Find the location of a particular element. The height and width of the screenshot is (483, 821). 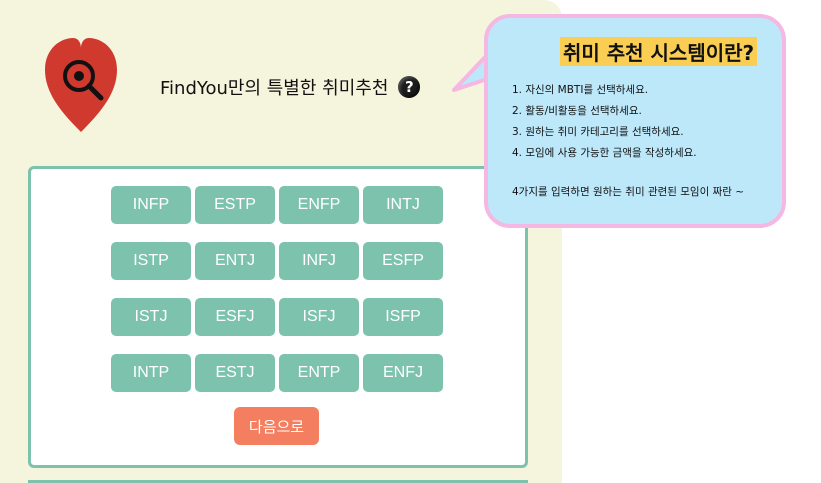

instruction-step: 4. 모임에 사용 가능한 금액을 작성하세요. is located at coordinates (604, 153).